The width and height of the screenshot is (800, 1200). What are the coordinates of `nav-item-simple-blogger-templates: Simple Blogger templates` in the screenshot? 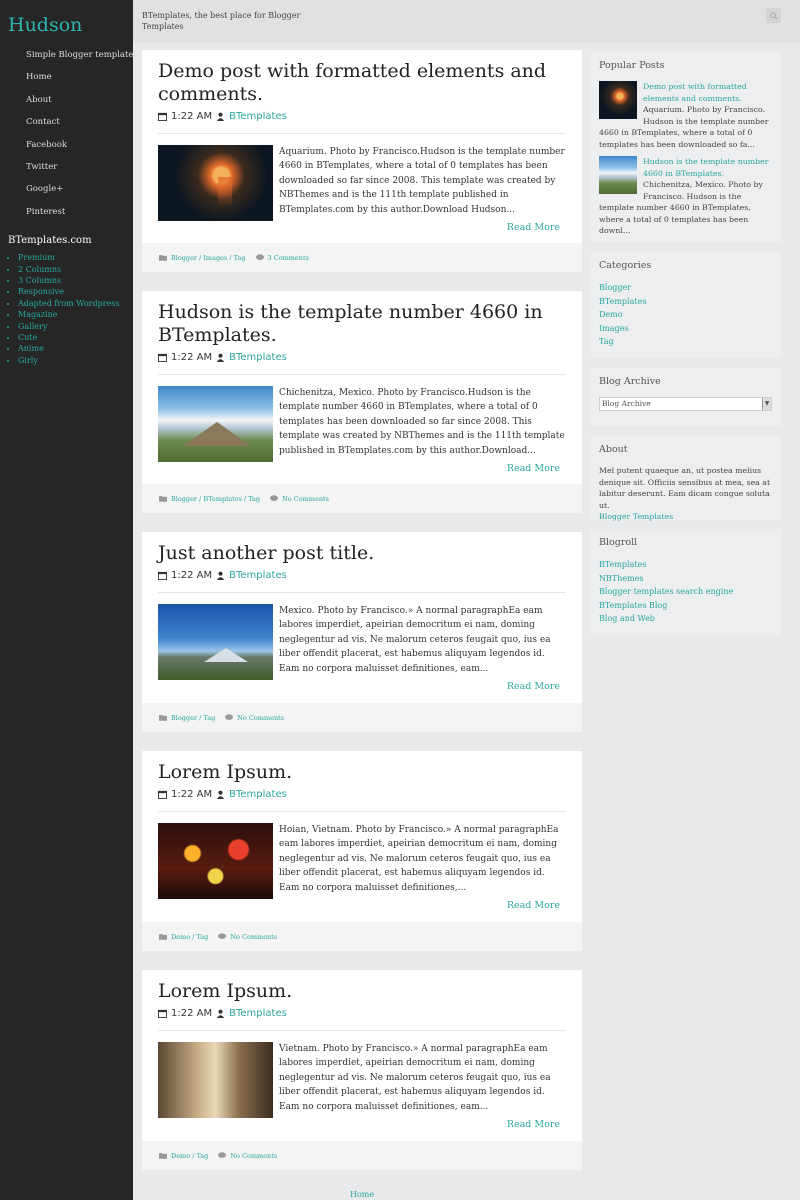 It's located at (69, 55).